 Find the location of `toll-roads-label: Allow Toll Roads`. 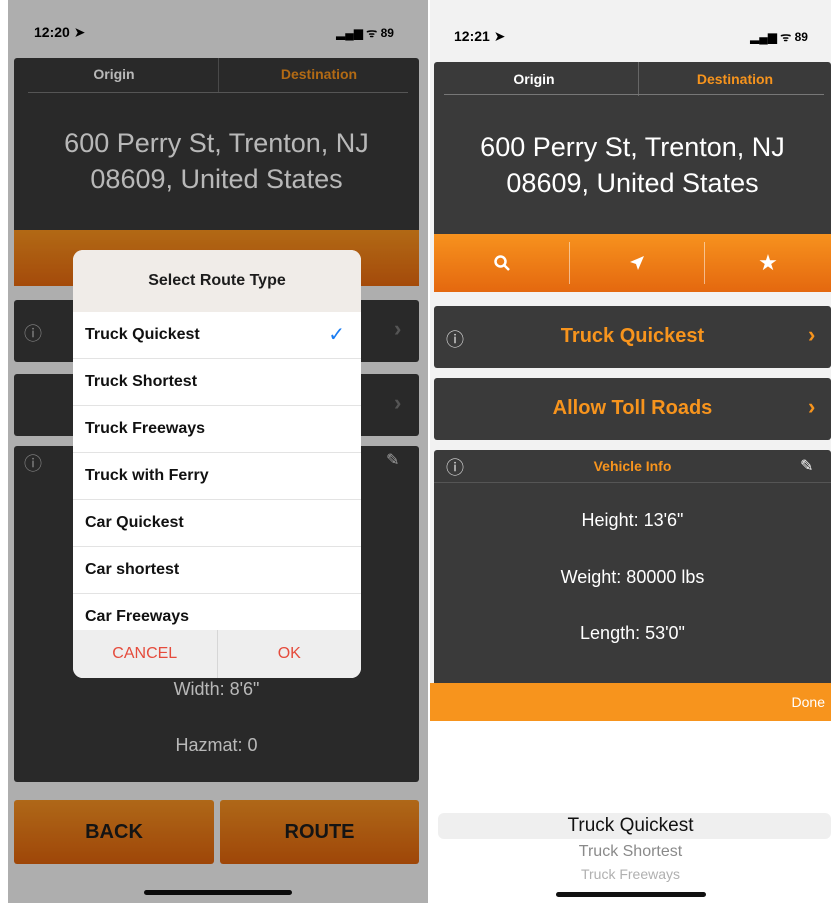

toll-roads-label: Allow Toll Roads is located at coordinates (632, 408).